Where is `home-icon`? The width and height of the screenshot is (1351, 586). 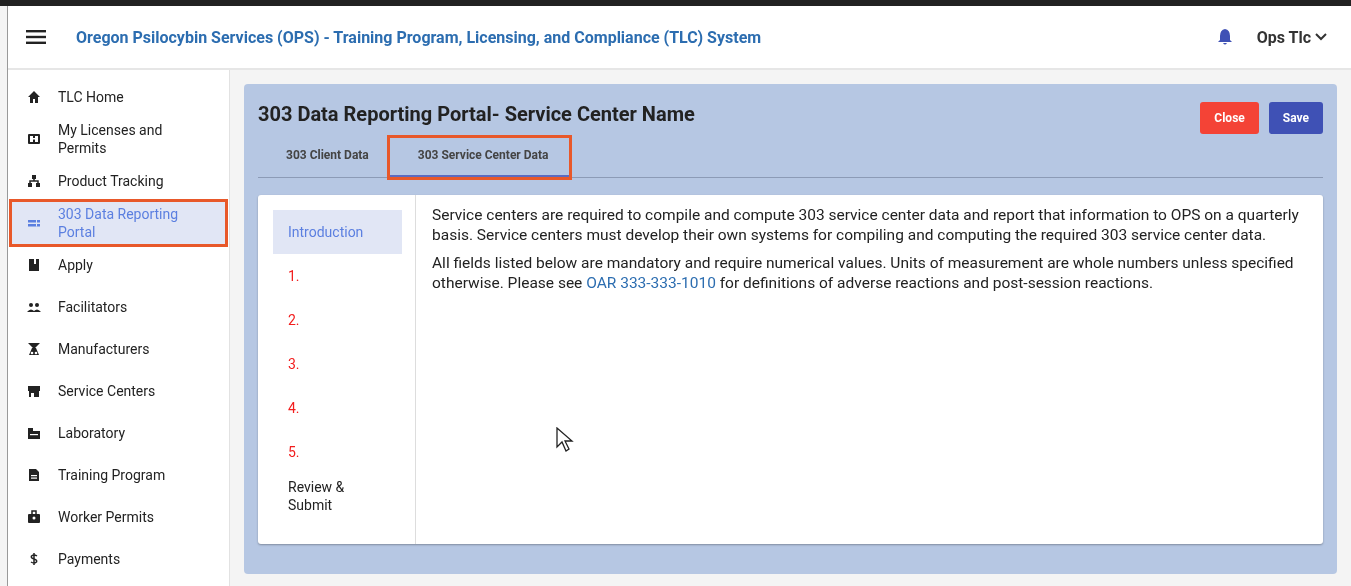
home-icon is located at coordinates (34, 97).